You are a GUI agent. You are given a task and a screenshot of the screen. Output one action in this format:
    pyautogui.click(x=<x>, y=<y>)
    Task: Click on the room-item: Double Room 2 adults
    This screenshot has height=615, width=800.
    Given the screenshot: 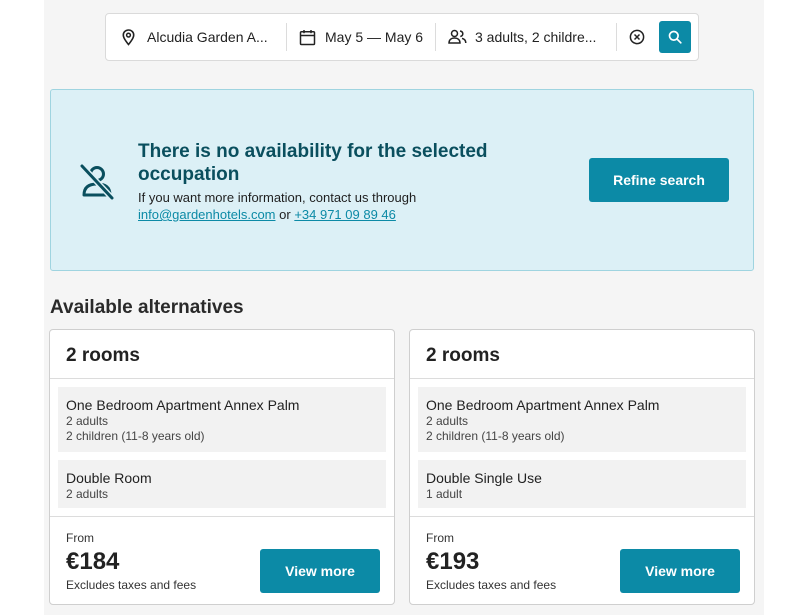 What is the action you would take?
    pyautogui.click(x=222, y=484)
    